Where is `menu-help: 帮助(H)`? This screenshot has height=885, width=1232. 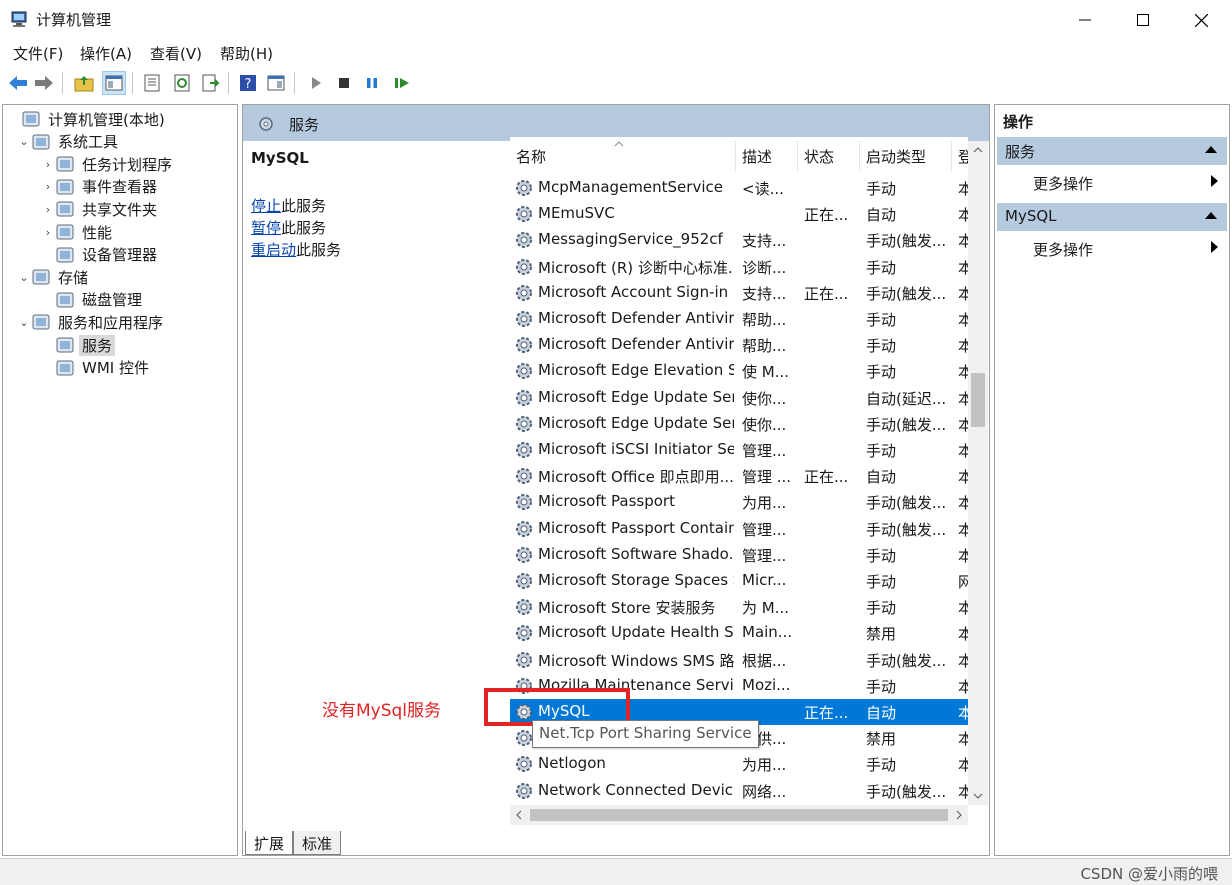 menu-help: 帮助(H) is located at coordinates (246, 53).